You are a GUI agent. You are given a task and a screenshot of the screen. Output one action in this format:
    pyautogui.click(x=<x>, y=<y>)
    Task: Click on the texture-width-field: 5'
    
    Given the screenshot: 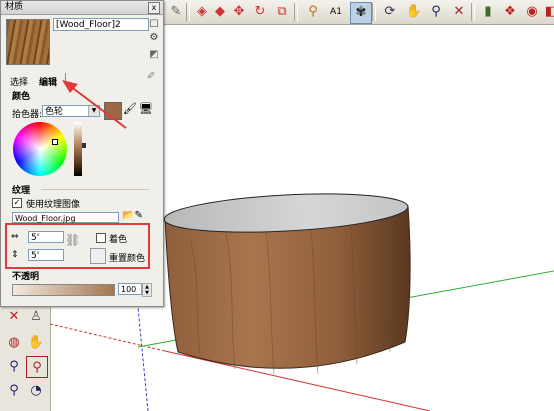 What is the action you would take?
    pyautogui.click(x=46, y=237)
    